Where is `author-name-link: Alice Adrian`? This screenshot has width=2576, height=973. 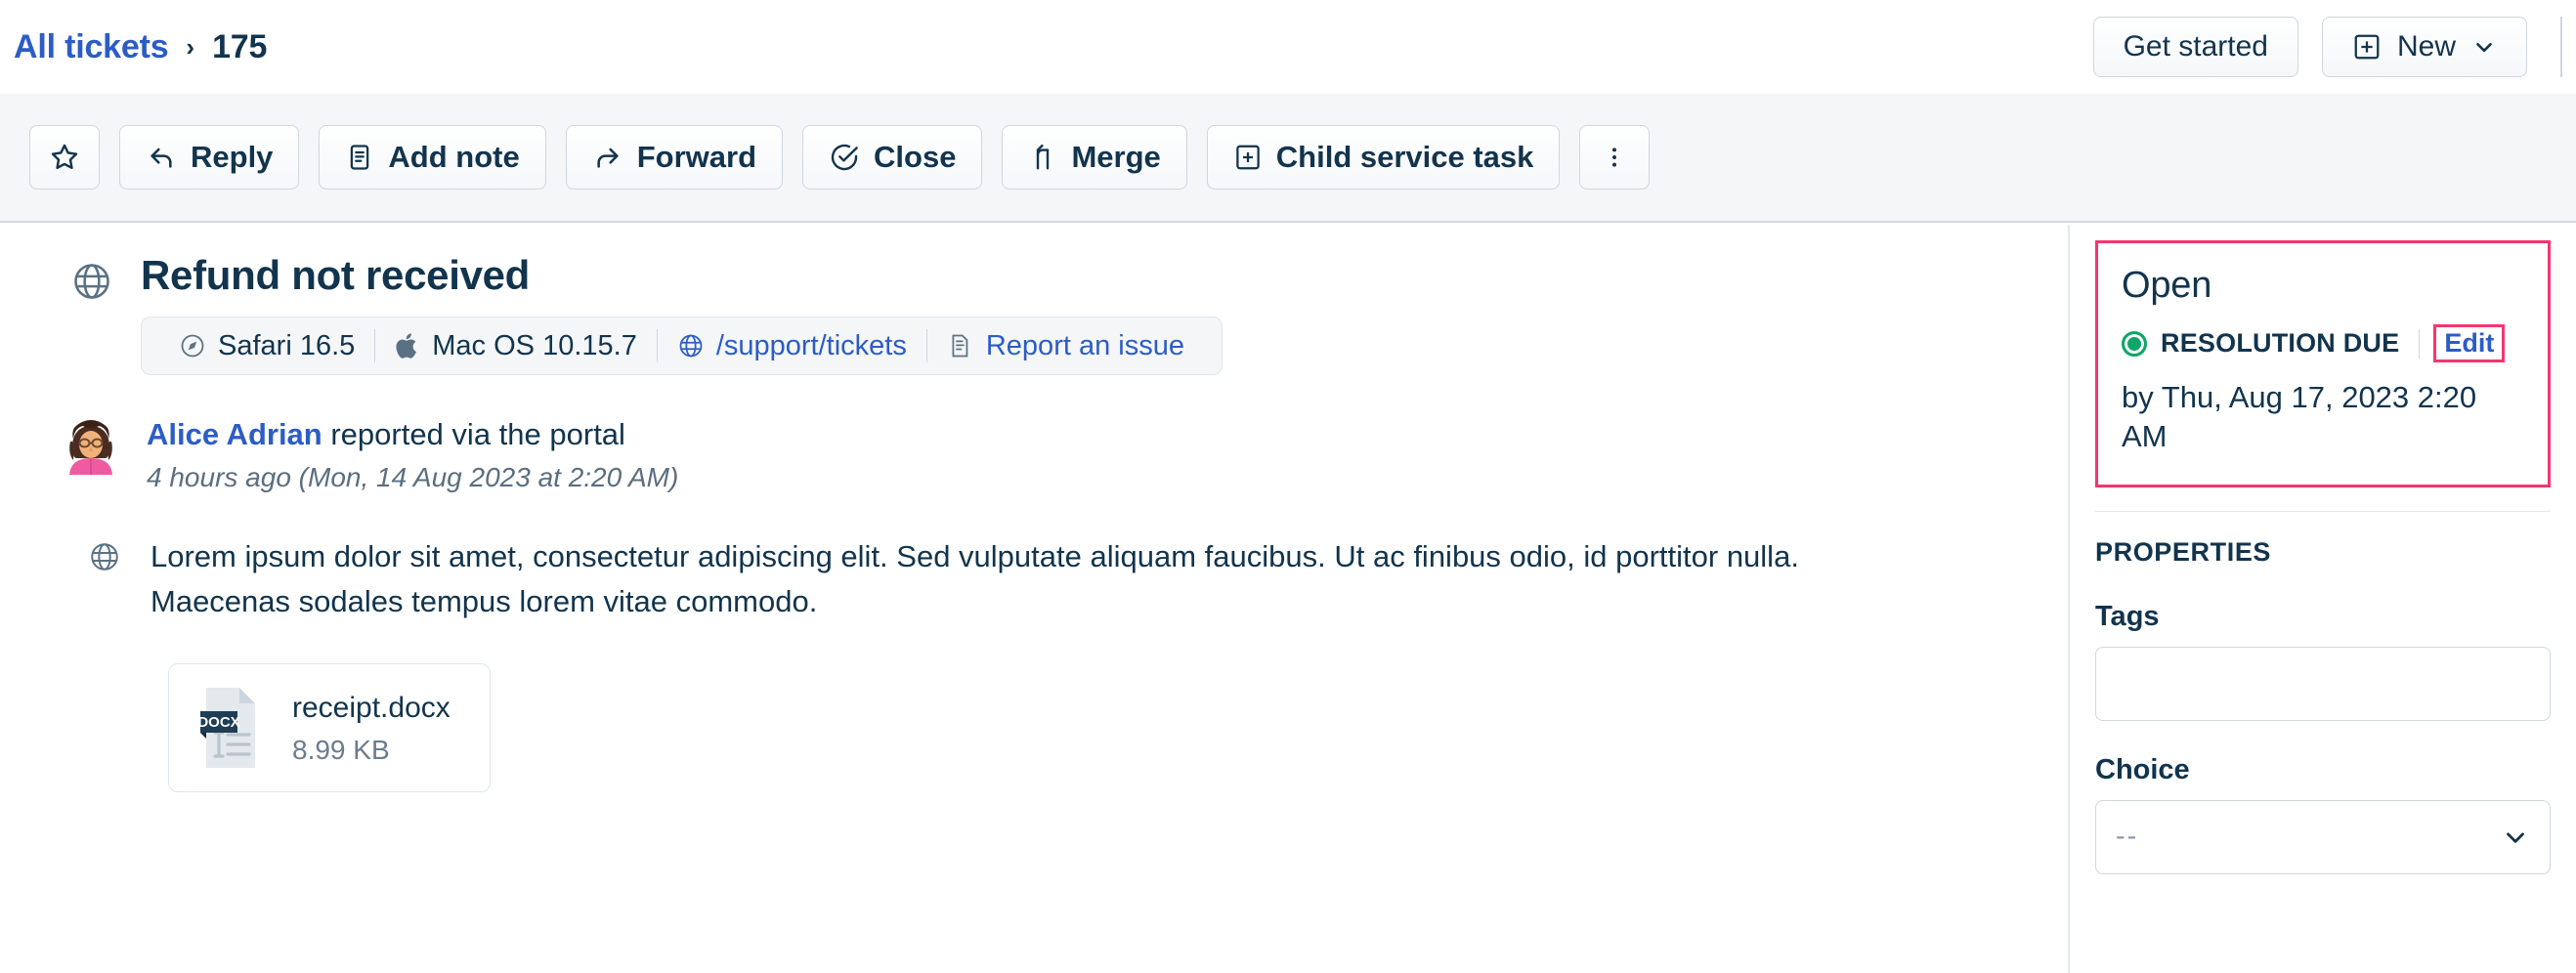 author-name-link: Alice Adrian is located at coordinates (235, 434).